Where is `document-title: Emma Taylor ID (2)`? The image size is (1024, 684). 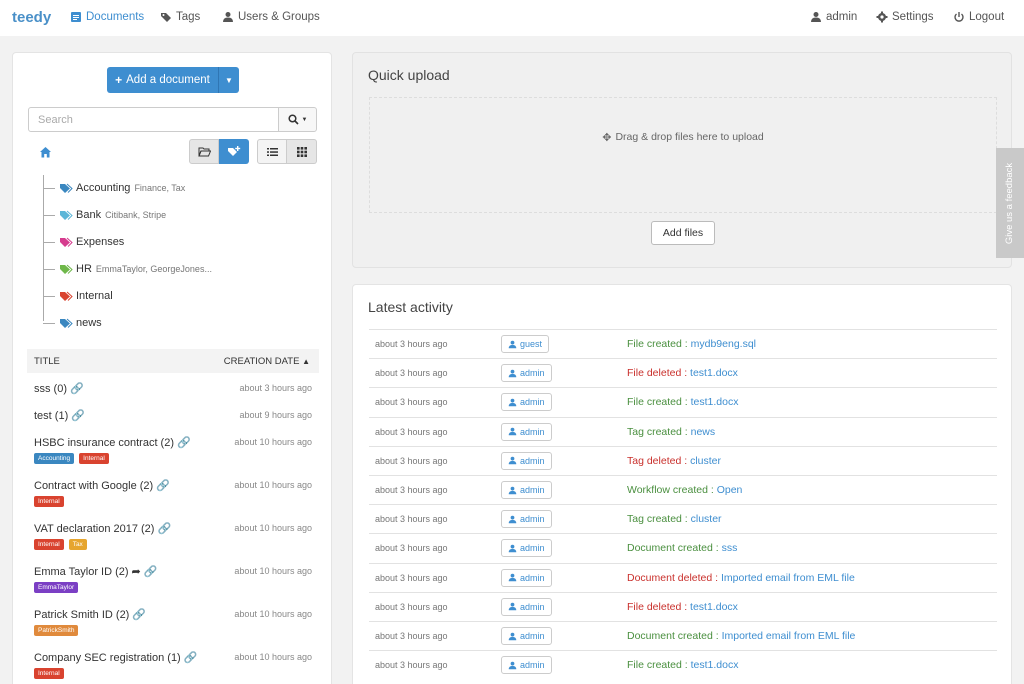
document-title: Emma Taylor ID (2) is located at coordinates (81, 571).